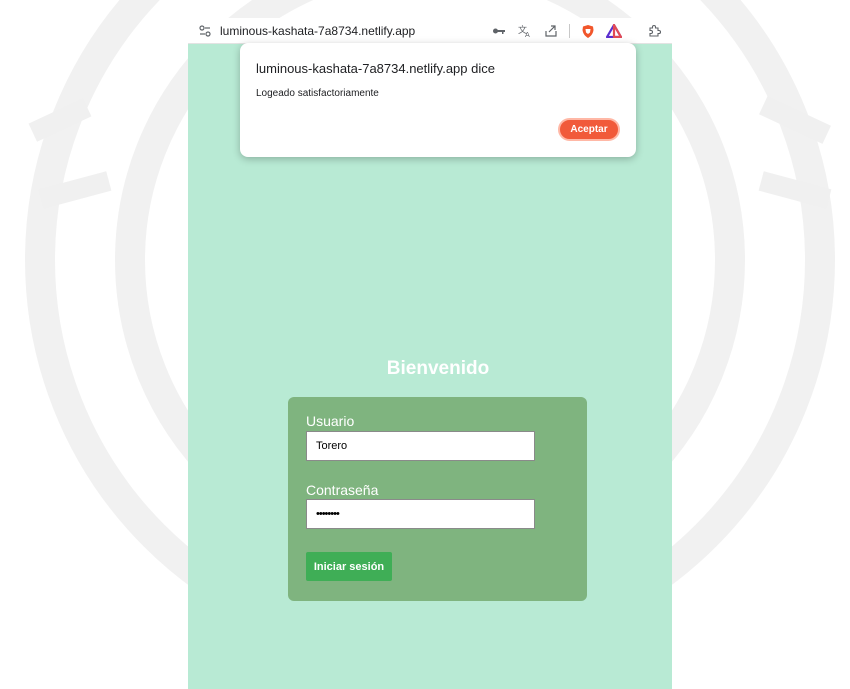 The height and width of the screenshot is (689, 850). I want to click on address-bar: luminous-kashata-7a8734.netlify.app 文 A, so click(430, 31).